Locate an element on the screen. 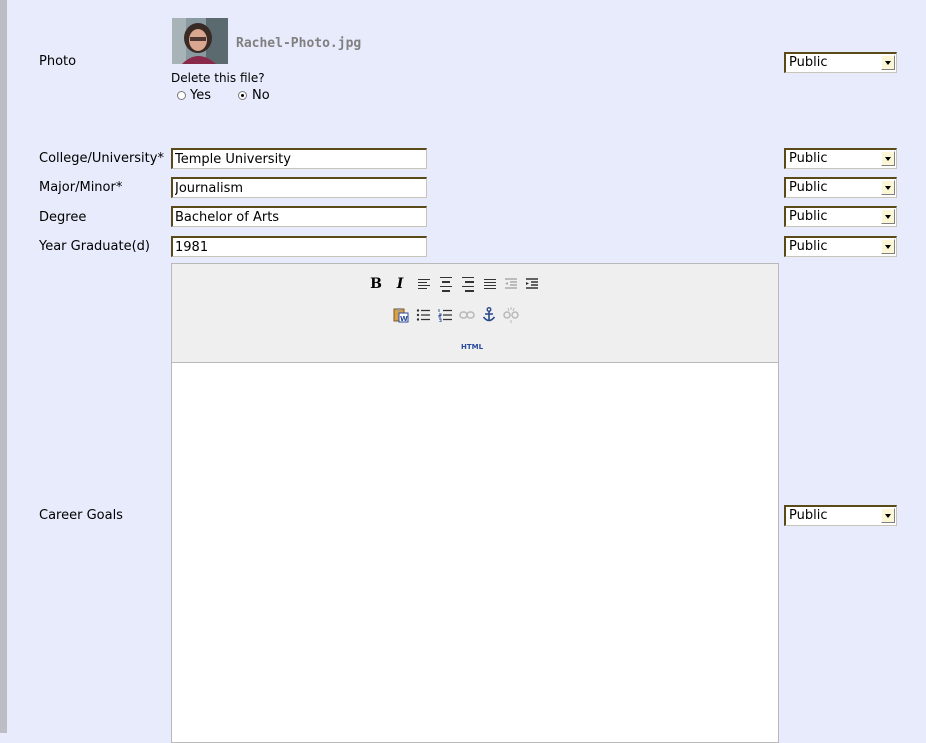  college-input is located at coordinates (299, 158).